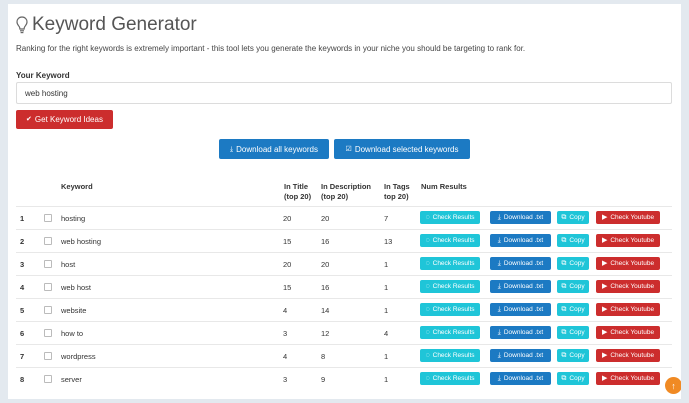  Describe the element at coordinates (388, 241) in the screenshot. I see `row-in-tags: 13` at that location.